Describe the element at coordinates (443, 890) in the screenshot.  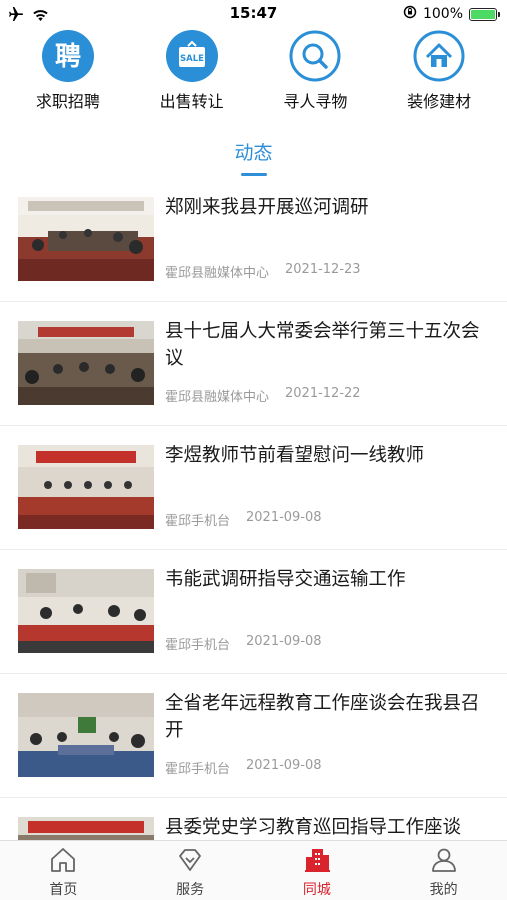
I see `tab-label: 我的` at that location.